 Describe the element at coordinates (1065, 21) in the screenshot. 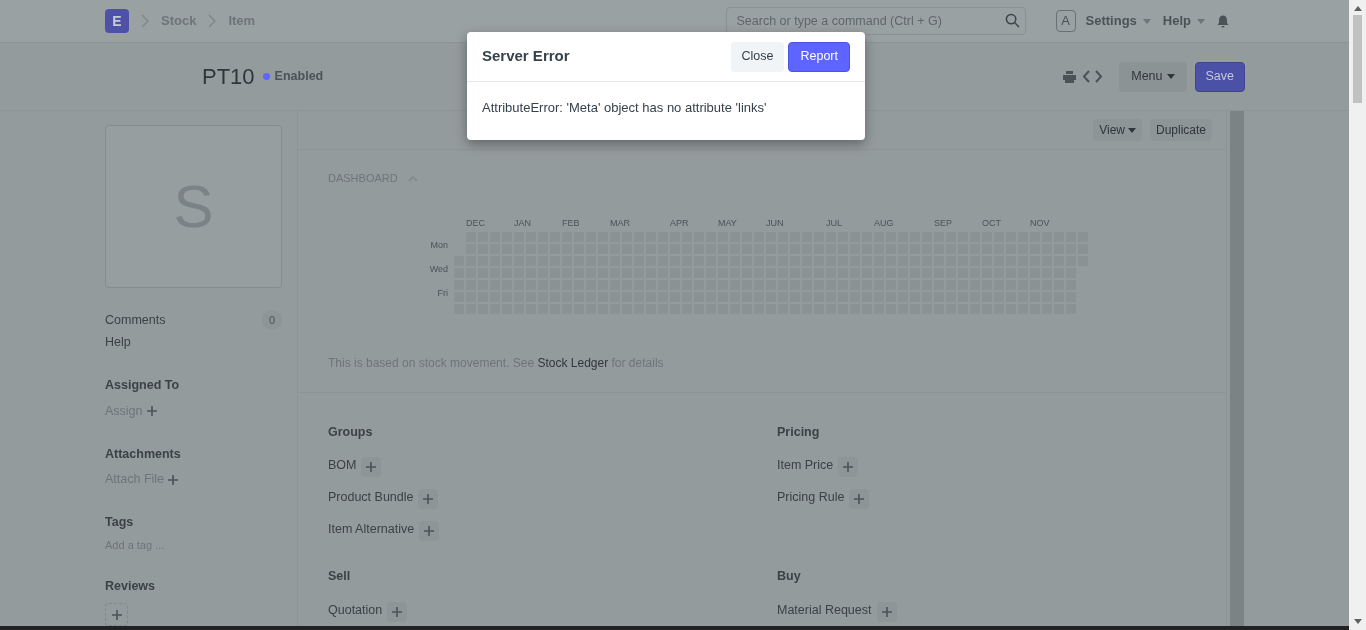

I see `user-avatar: A` at that location.